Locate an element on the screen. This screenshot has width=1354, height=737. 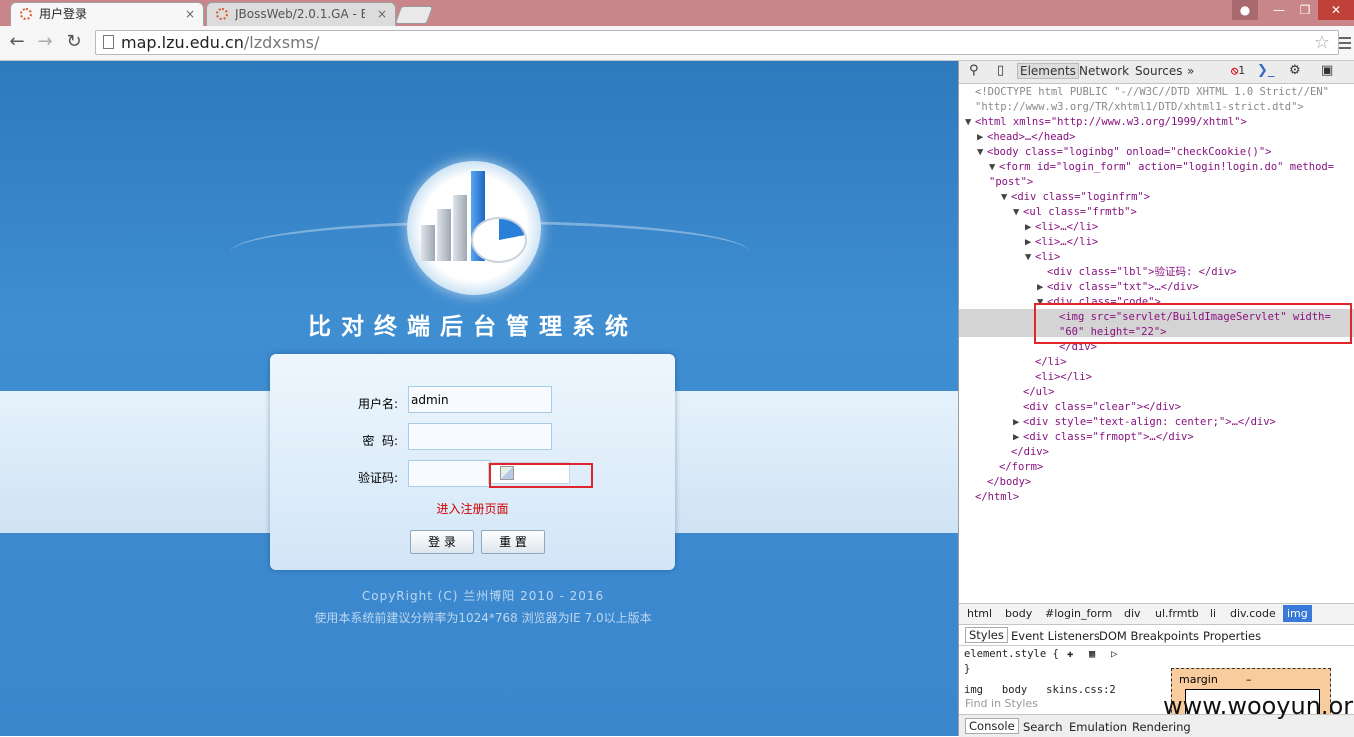
dom-node-ul-close: </ul> is located at coordinates (1039, 392).